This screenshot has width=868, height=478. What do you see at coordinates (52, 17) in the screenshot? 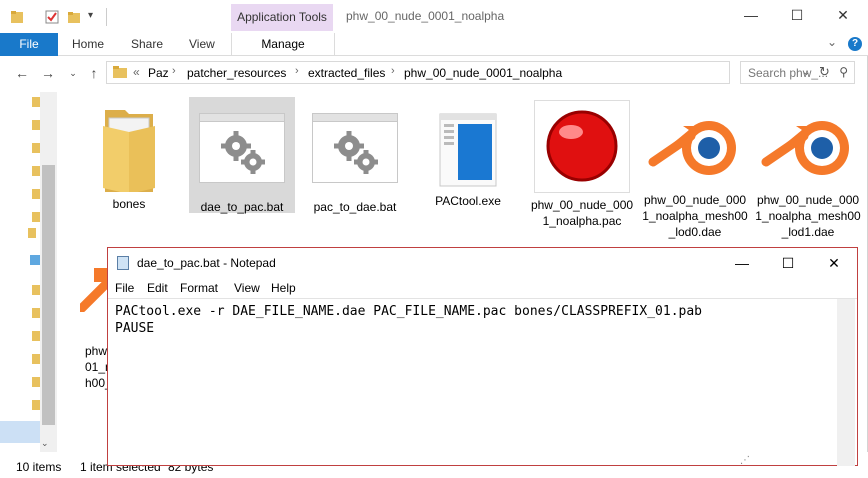
I see `properties-icon` at bounding box center [52, 17].